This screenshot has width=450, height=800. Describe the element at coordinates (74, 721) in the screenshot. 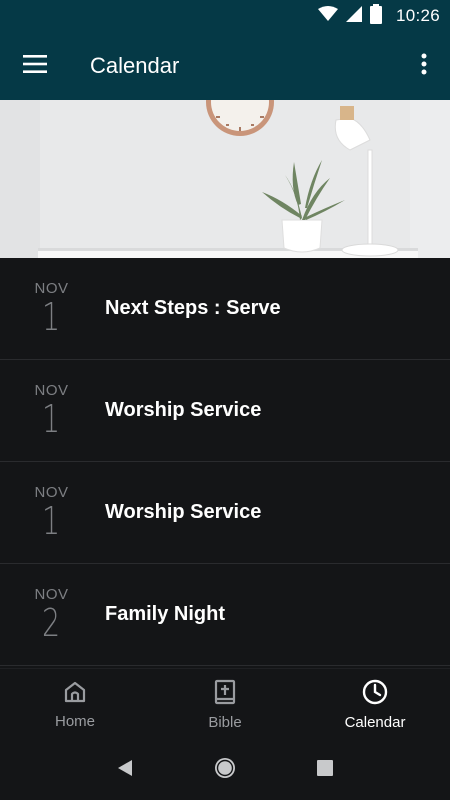

I see `nav-home-label: Home` at that location.